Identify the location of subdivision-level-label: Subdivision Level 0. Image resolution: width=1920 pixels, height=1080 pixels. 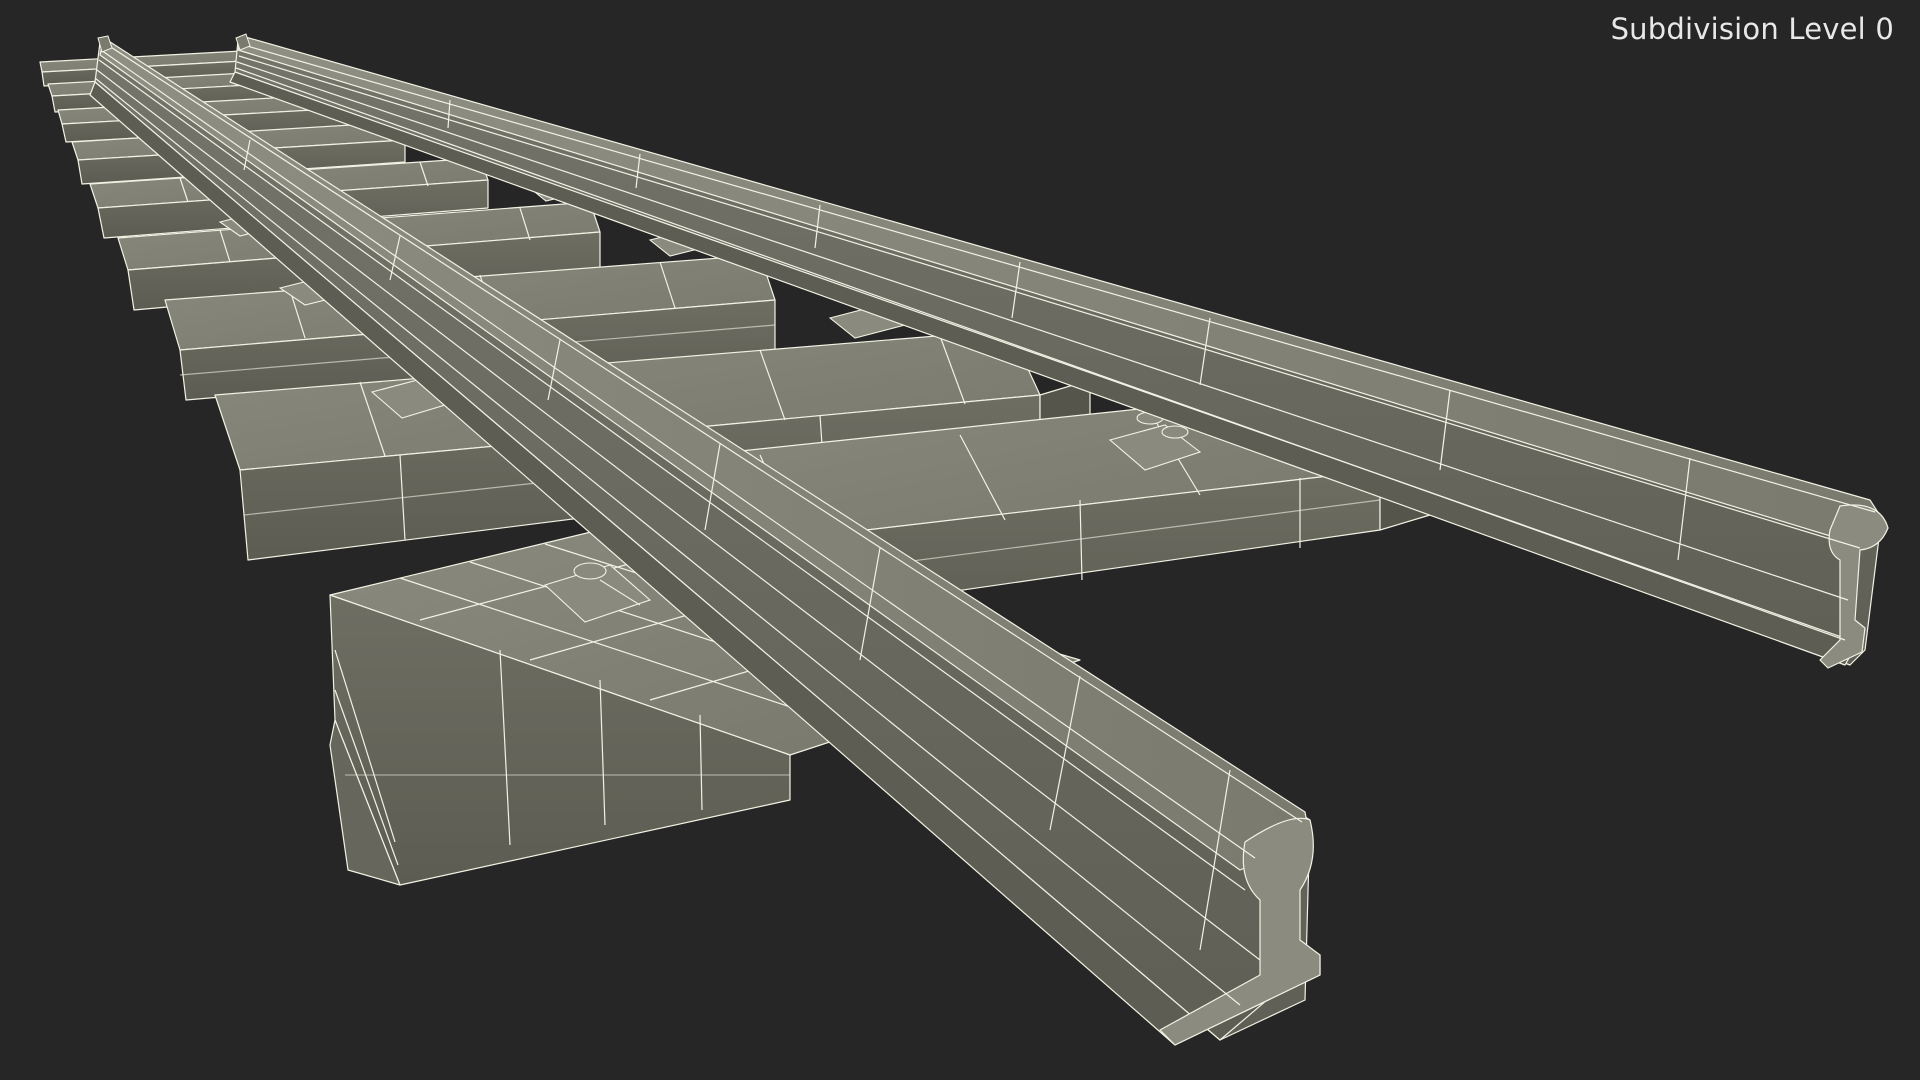
(1752, 29).